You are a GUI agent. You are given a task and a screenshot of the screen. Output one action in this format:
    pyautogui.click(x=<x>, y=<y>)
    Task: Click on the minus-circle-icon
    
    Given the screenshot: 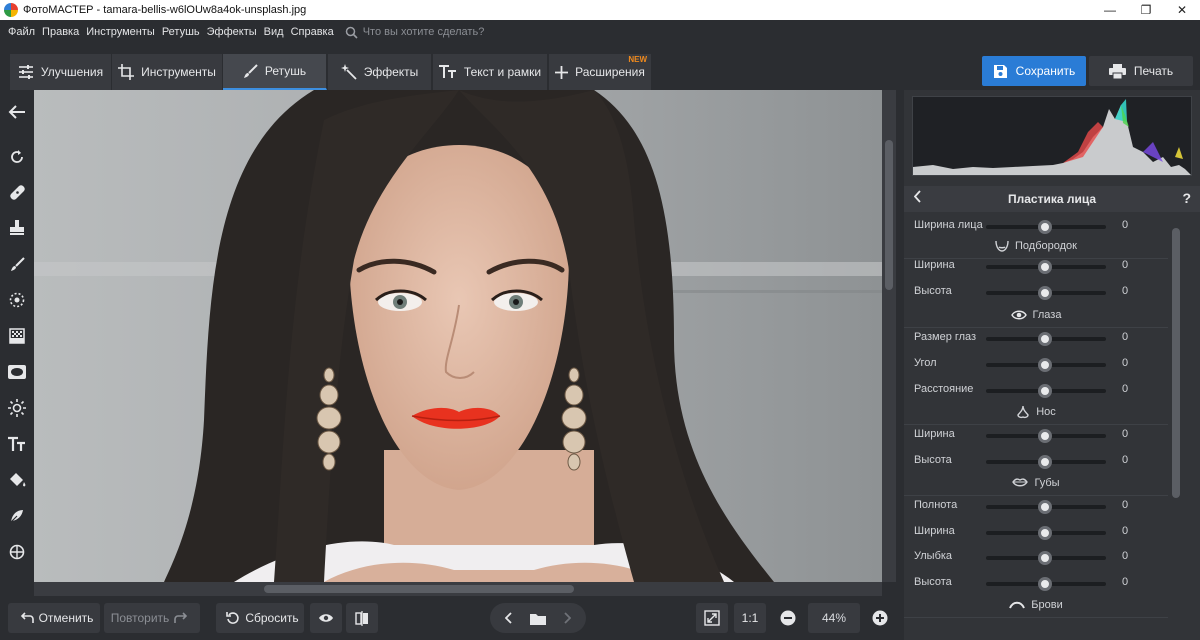 What is the action you would take?
    pyautogui.click(x=788, y=618)
    